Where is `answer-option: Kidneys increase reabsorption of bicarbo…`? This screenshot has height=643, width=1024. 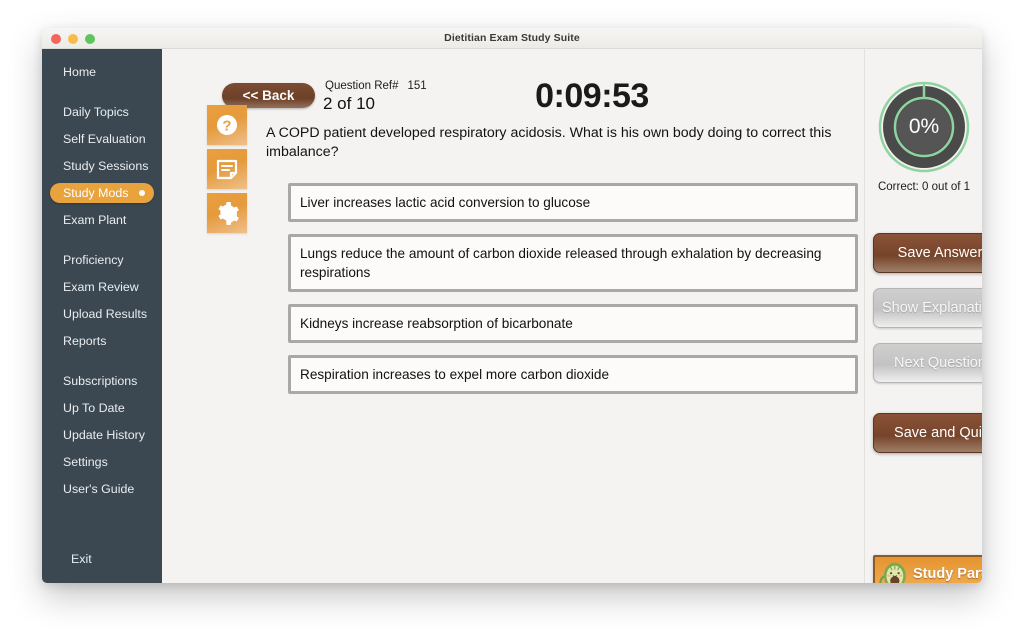
answer-option: Kidneys increase reabsorption of bicarbo… is located at coordinates (573, 323).